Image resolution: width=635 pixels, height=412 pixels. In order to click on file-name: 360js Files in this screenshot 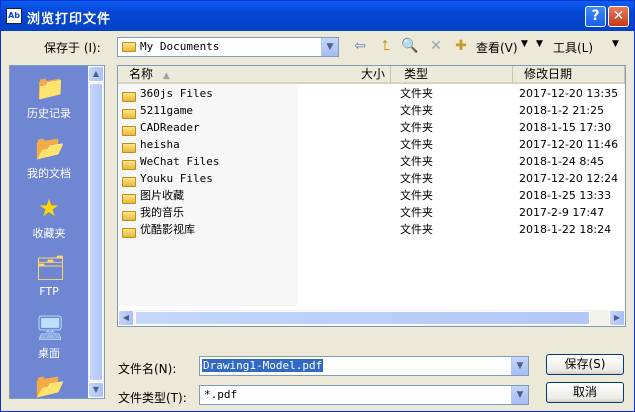, I will do `click(176, 93)`.